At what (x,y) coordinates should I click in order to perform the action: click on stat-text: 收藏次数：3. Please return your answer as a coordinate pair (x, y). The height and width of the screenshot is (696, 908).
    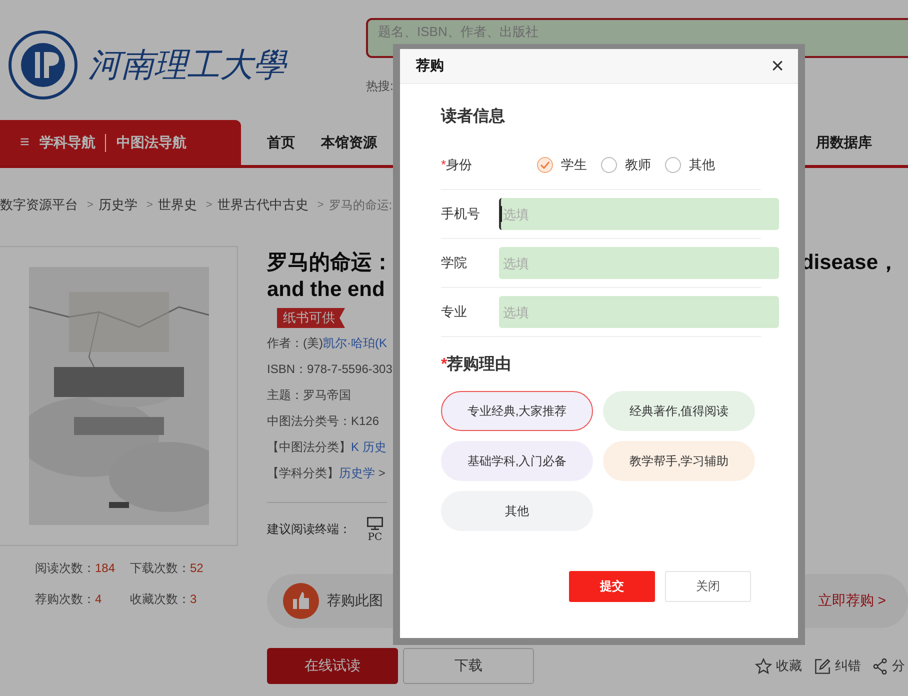
    Looking at the image, I should click on (164, 599).